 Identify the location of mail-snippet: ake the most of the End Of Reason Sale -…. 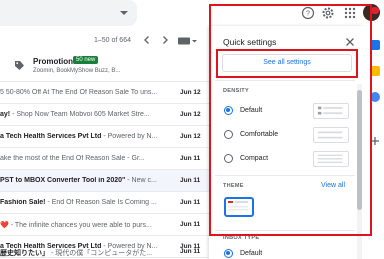
(72, 158).